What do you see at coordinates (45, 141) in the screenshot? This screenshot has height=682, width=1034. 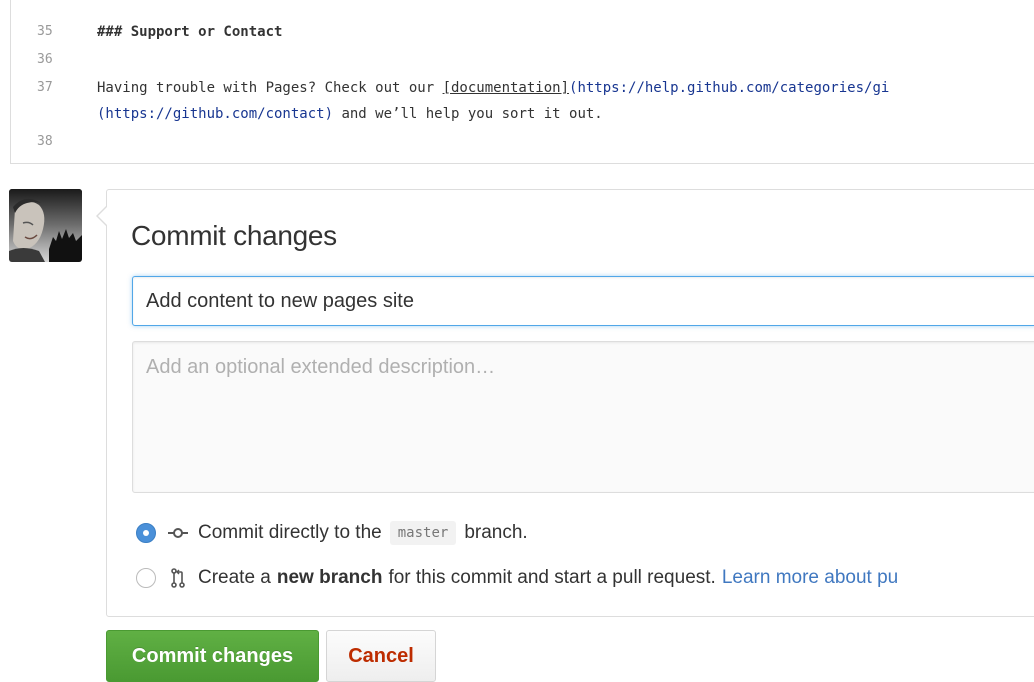 I see `line-number: 38` at bounding box center [45, 141].